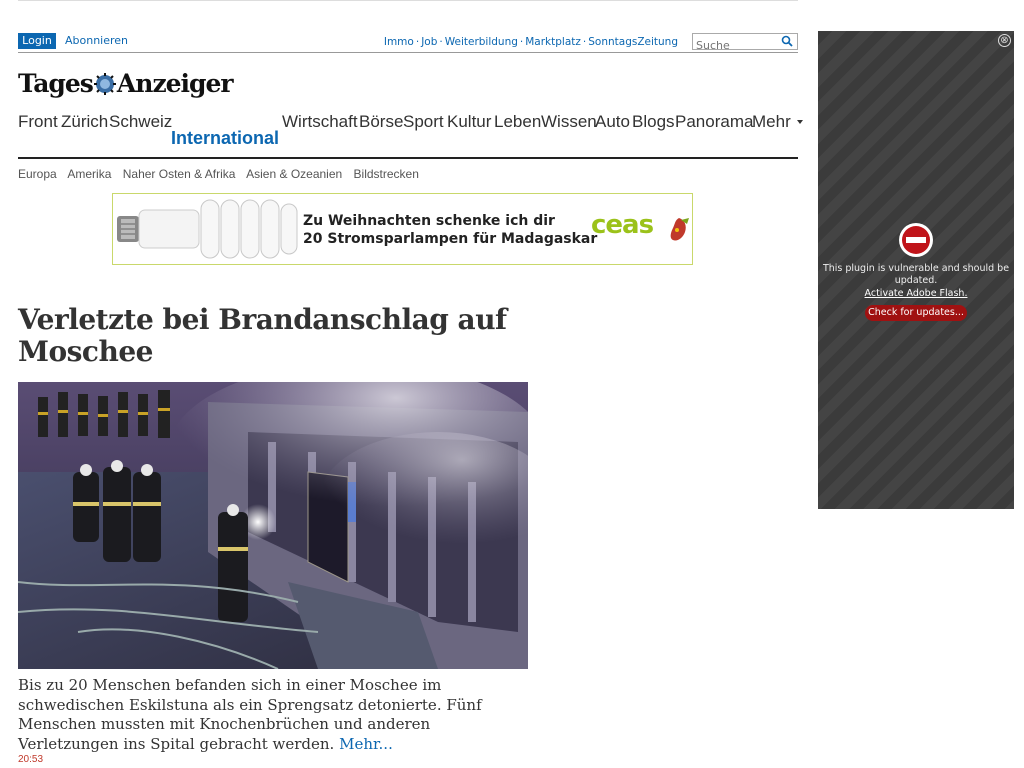 This screenshot has height=768, width=1024. I want to click on logo-gear-icon, so click(104, 84).